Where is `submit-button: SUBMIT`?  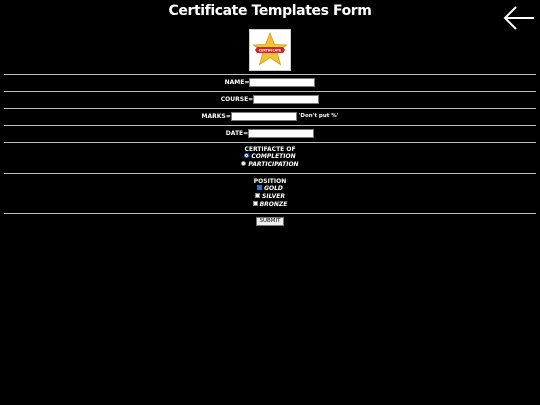
submit-button: SUBMIT is located at coordinates (270, 221).